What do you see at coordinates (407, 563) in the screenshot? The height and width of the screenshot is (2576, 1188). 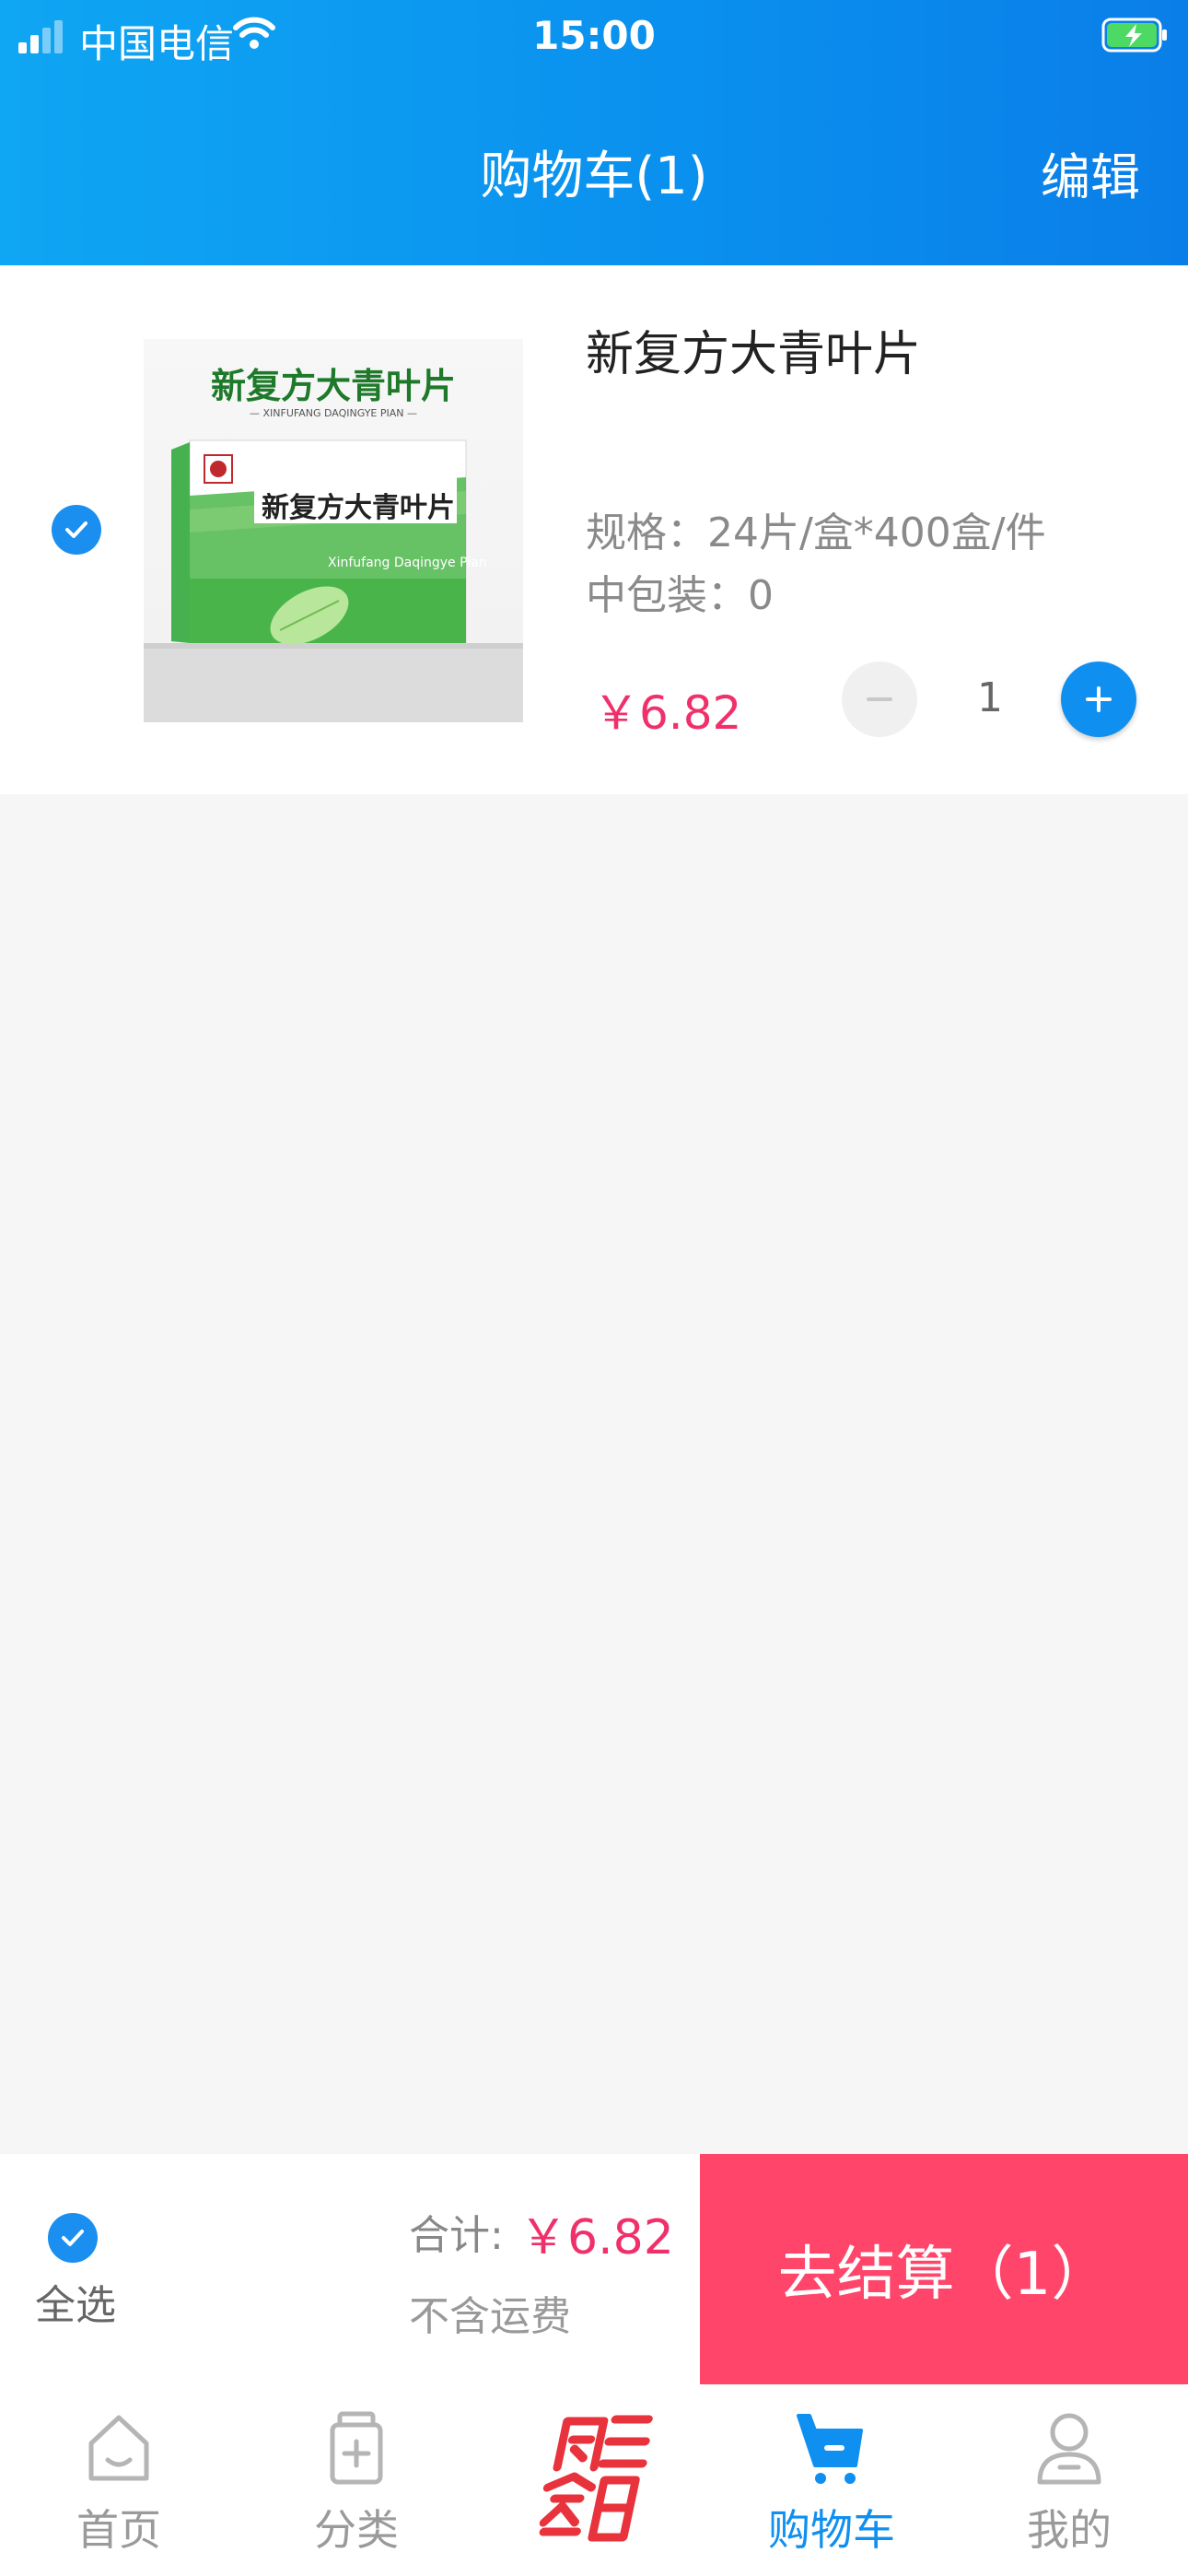 I see `box-english-text: Xinfufang Daqingye Pian` at bounding box center [407, 563].